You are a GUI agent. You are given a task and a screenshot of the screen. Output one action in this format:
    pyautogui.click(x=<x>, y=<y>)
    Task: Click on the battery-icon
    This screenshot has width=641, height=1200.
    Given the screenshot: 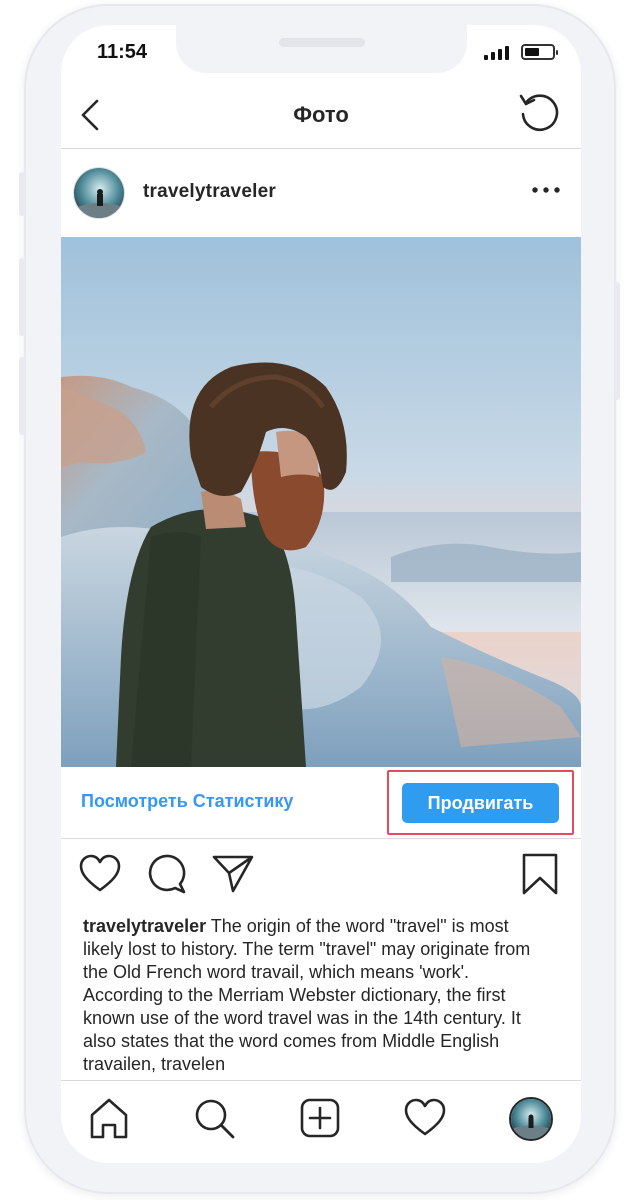 What is the action you would take?
    pyautogui.click(x=539, y=52)
    